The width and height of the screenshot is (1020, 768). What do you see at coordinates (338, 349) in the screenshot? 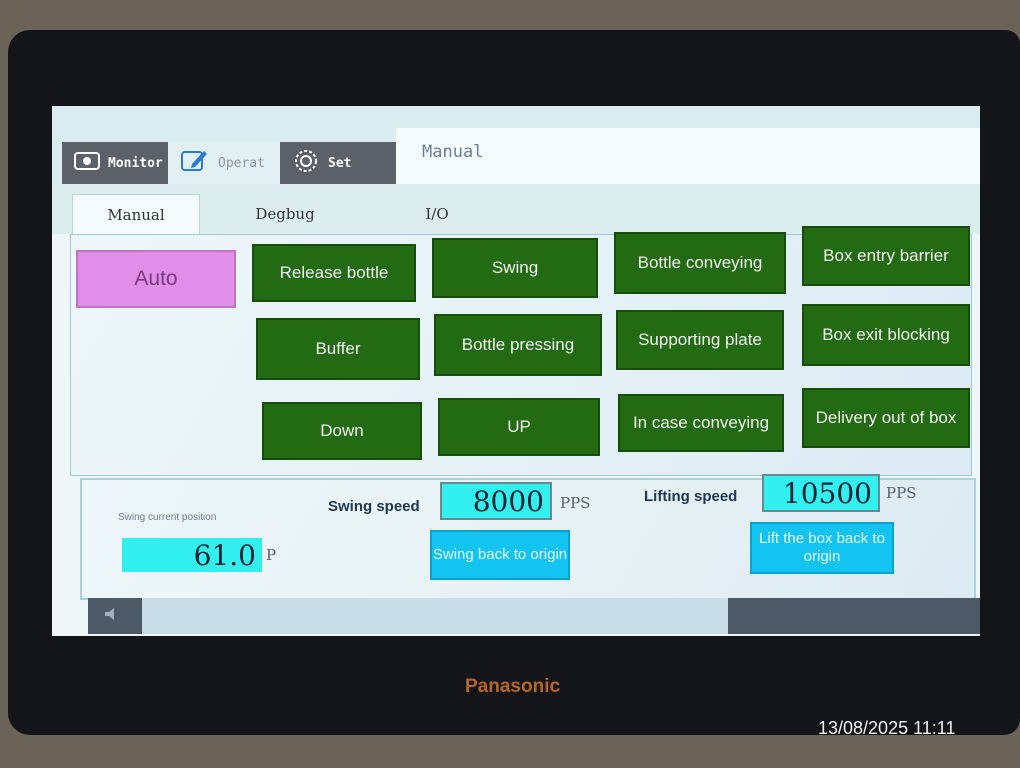
I see `buffer-button: Buffer` at bounding box center [338, 349].